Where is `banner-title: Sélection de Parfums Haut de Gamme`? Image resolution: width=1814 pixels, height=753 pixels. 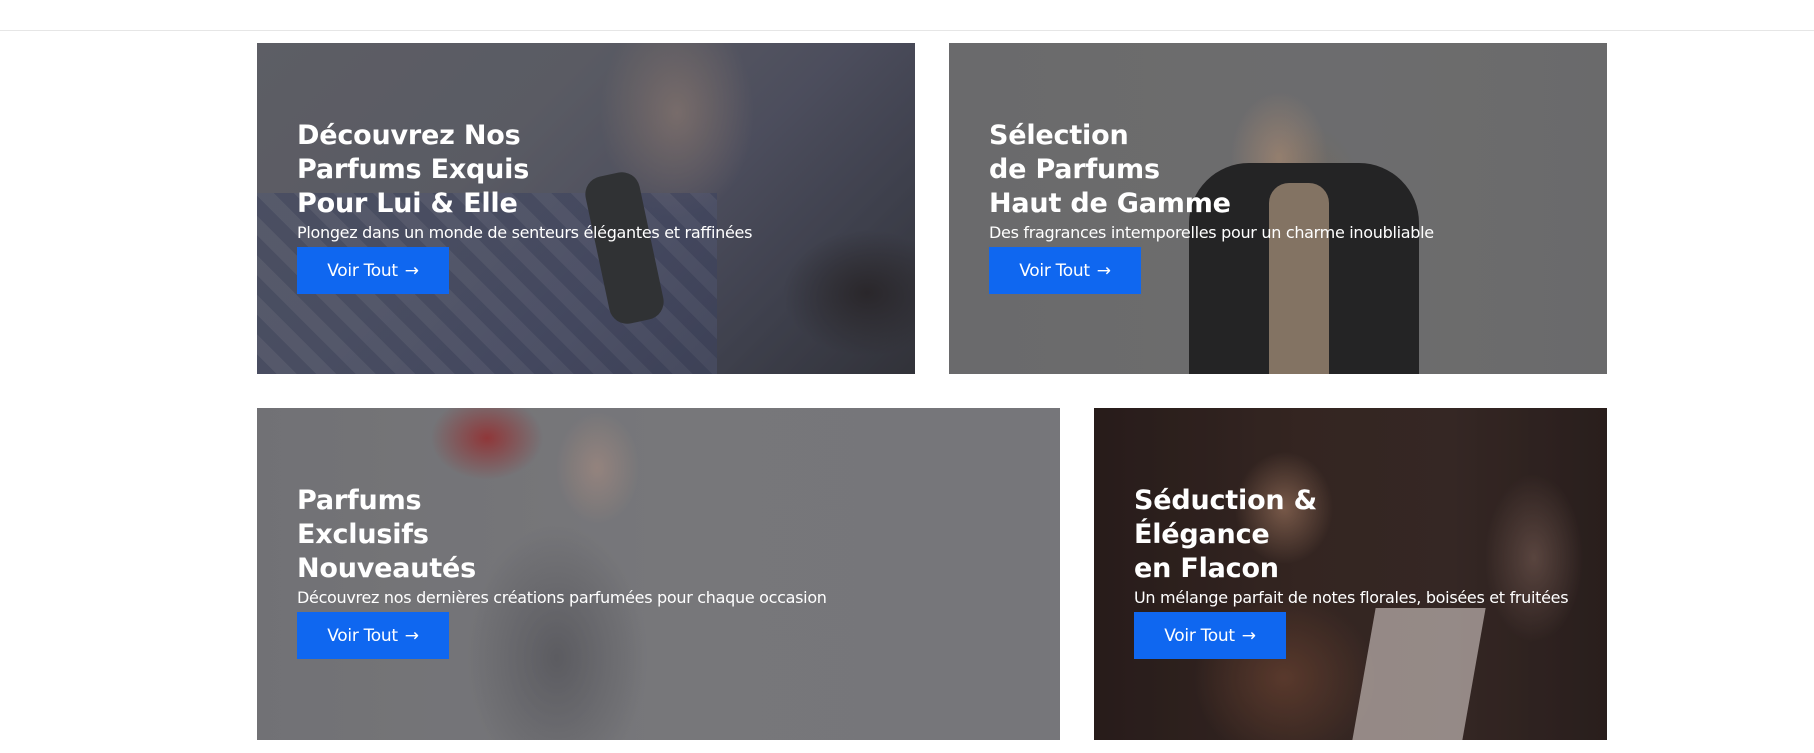
banner-title: Sélection de Parfums Haut de Gamme is located at coordinates (1288, 170).